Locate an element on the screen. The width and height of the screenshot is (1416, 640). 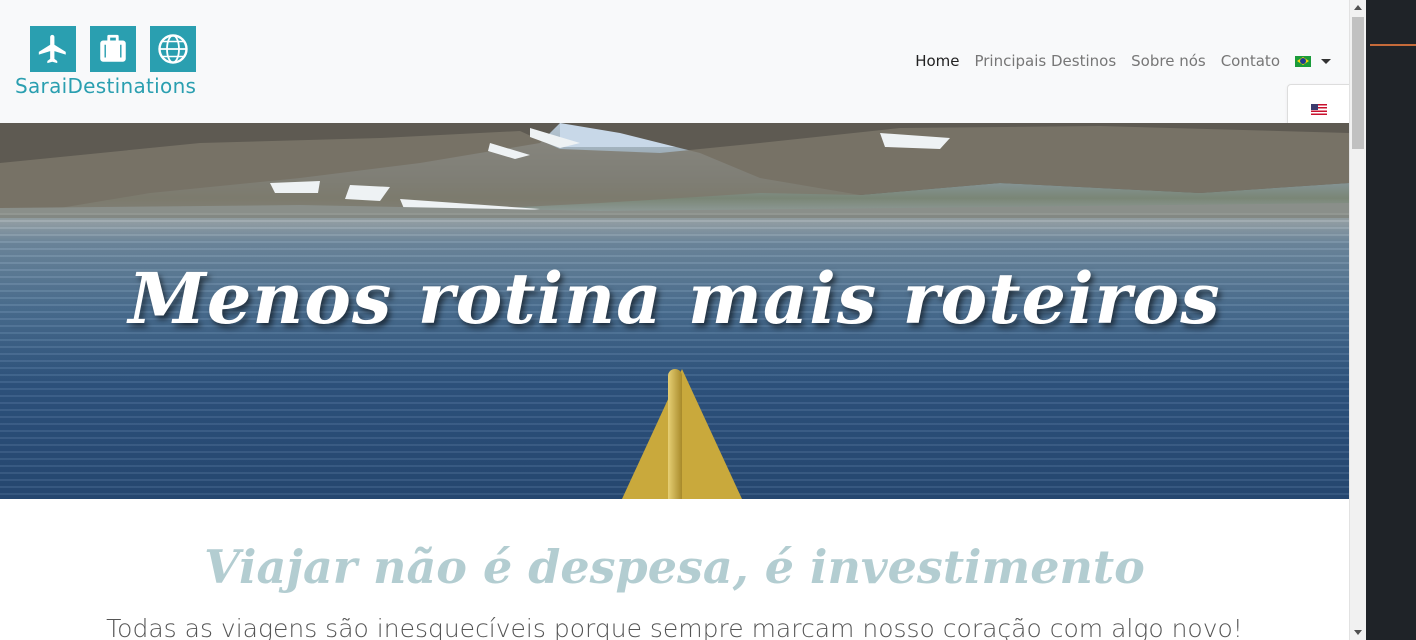
globe-icon is located at coordinates (173, 49).